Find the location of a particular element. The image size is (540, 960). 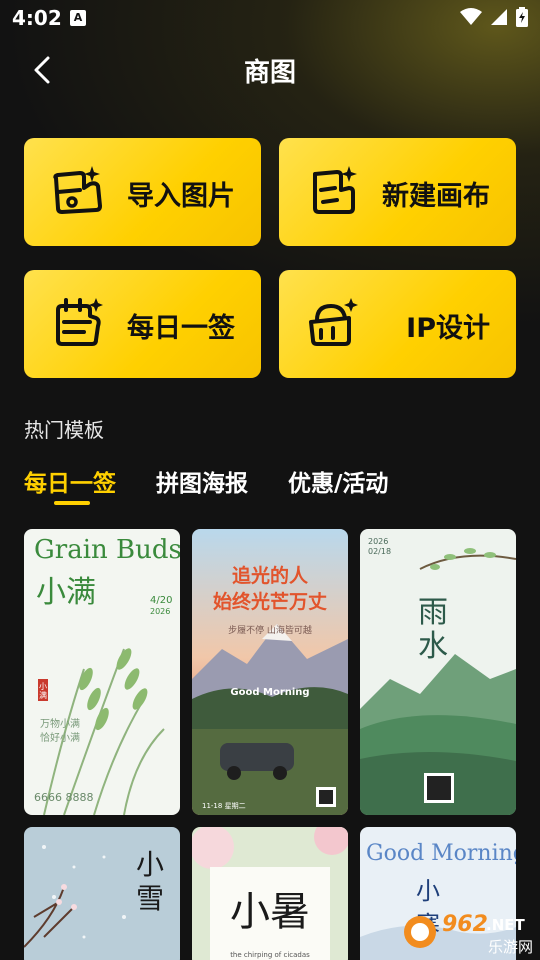

active-tab-indicator is located at coordinates (72, 503).